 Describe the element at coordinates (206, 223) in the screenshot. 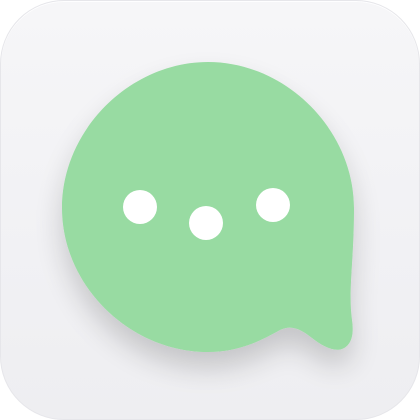

I see `typing-dot-middle` at that location.